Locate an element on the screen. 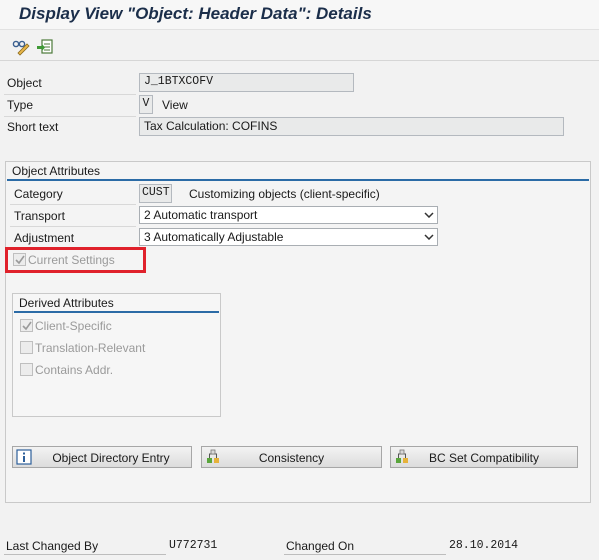 This screenshot has height=560, width=599. client-specific-checkbox is located at coordinates (26, 325).